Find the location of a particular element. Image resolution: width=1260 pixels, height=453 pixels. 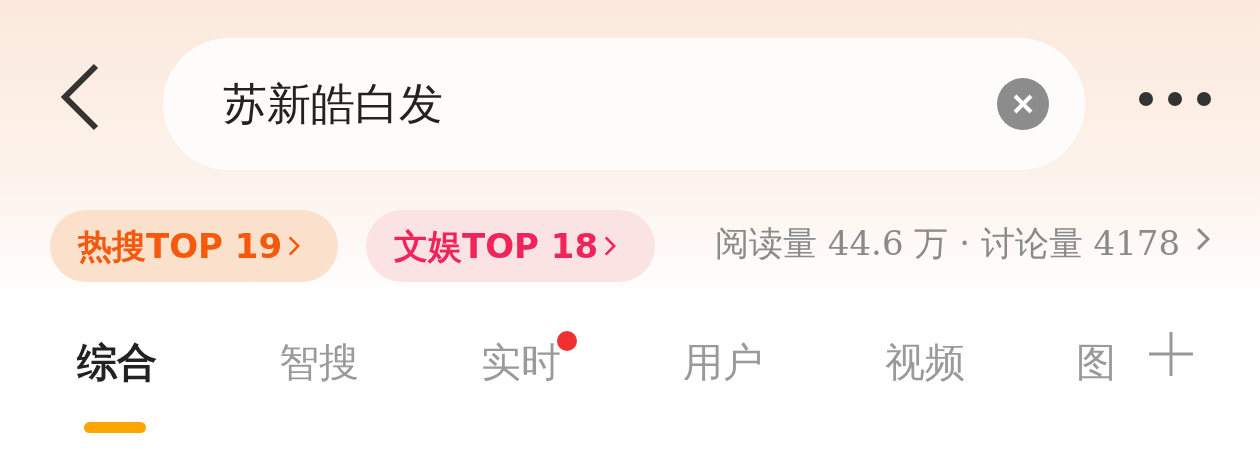

ranking-badge: 文娱TOP 18 is located at coordinates (510, 246).